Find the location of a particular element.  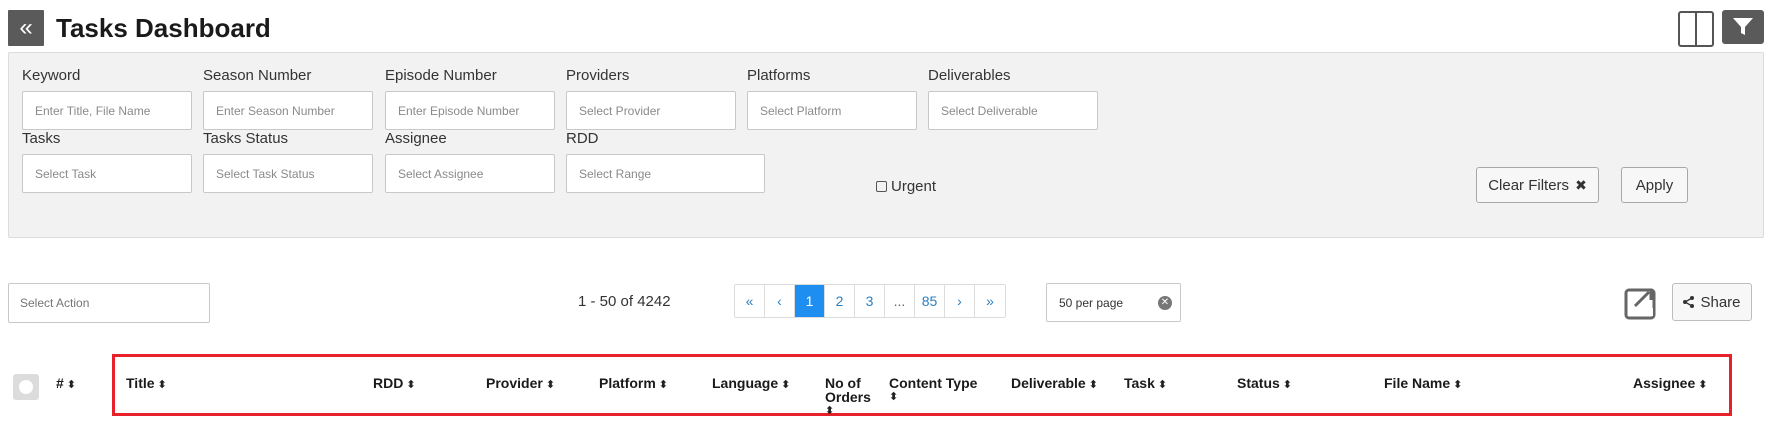

episode-label: Episode Number is located at coordinates (441, 75).